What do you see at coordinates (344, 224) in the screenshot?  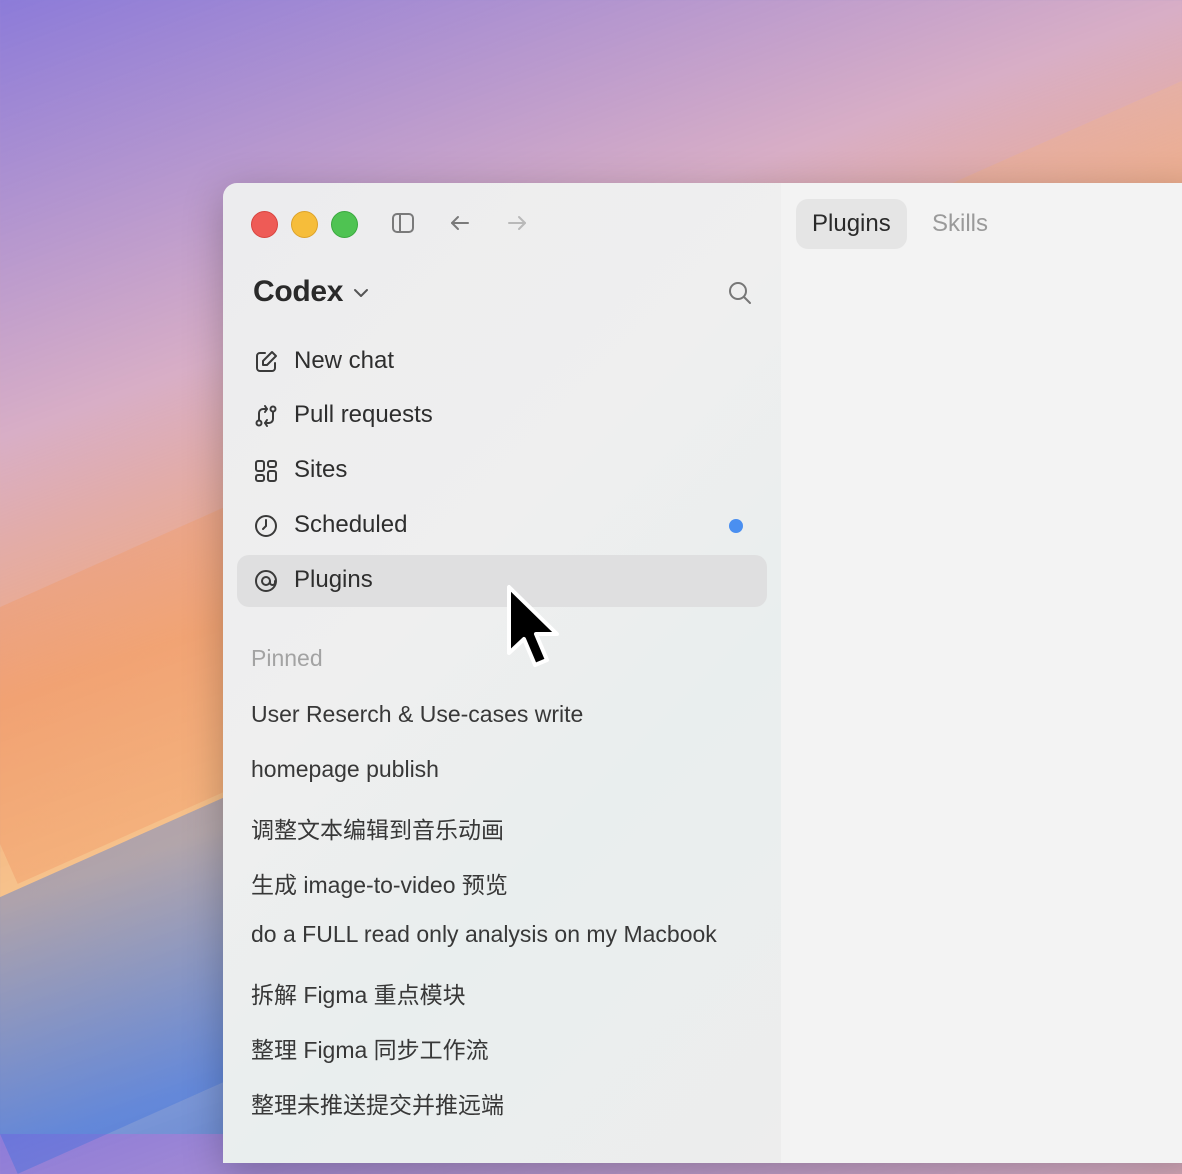 I see `maximize-window-button` at bounding box center [344, 224].